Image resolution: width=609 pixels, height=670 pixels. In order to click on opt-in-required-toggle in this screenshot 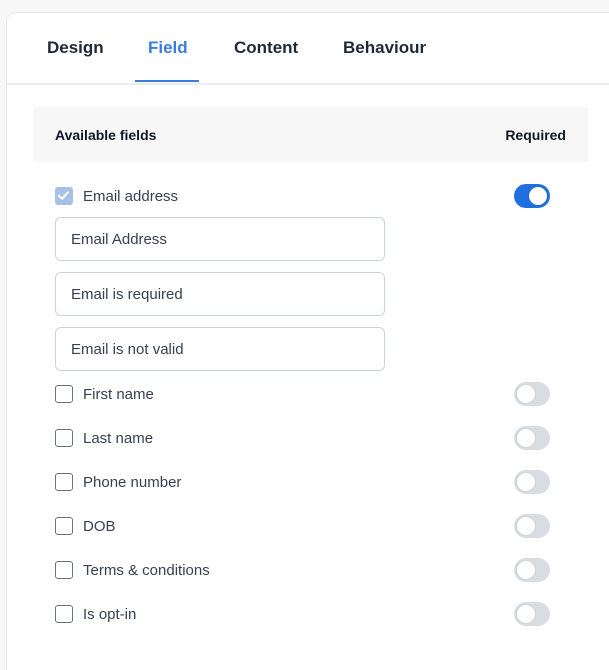, I will do `click(532, 614)`.